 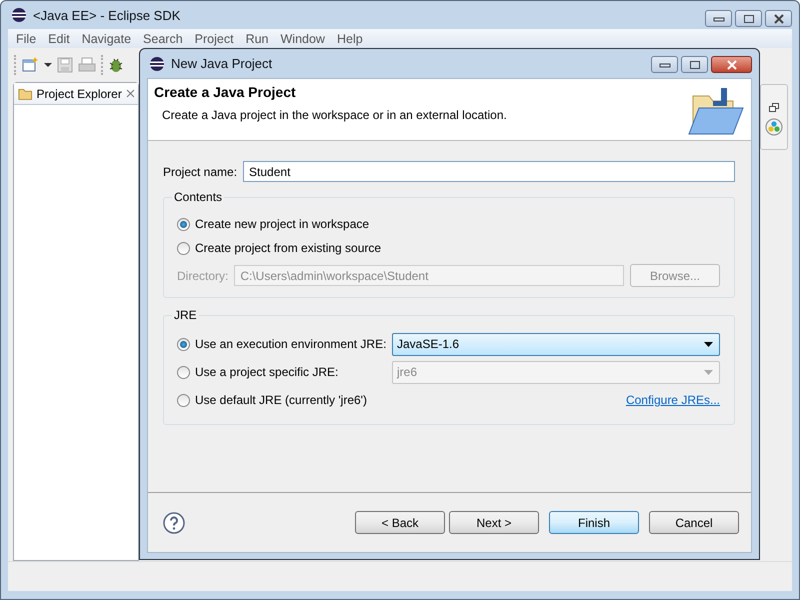 What do you see at coordinates (30, 65) in the screenshot?
I see `new-icon` at bounding box center [30, 65].